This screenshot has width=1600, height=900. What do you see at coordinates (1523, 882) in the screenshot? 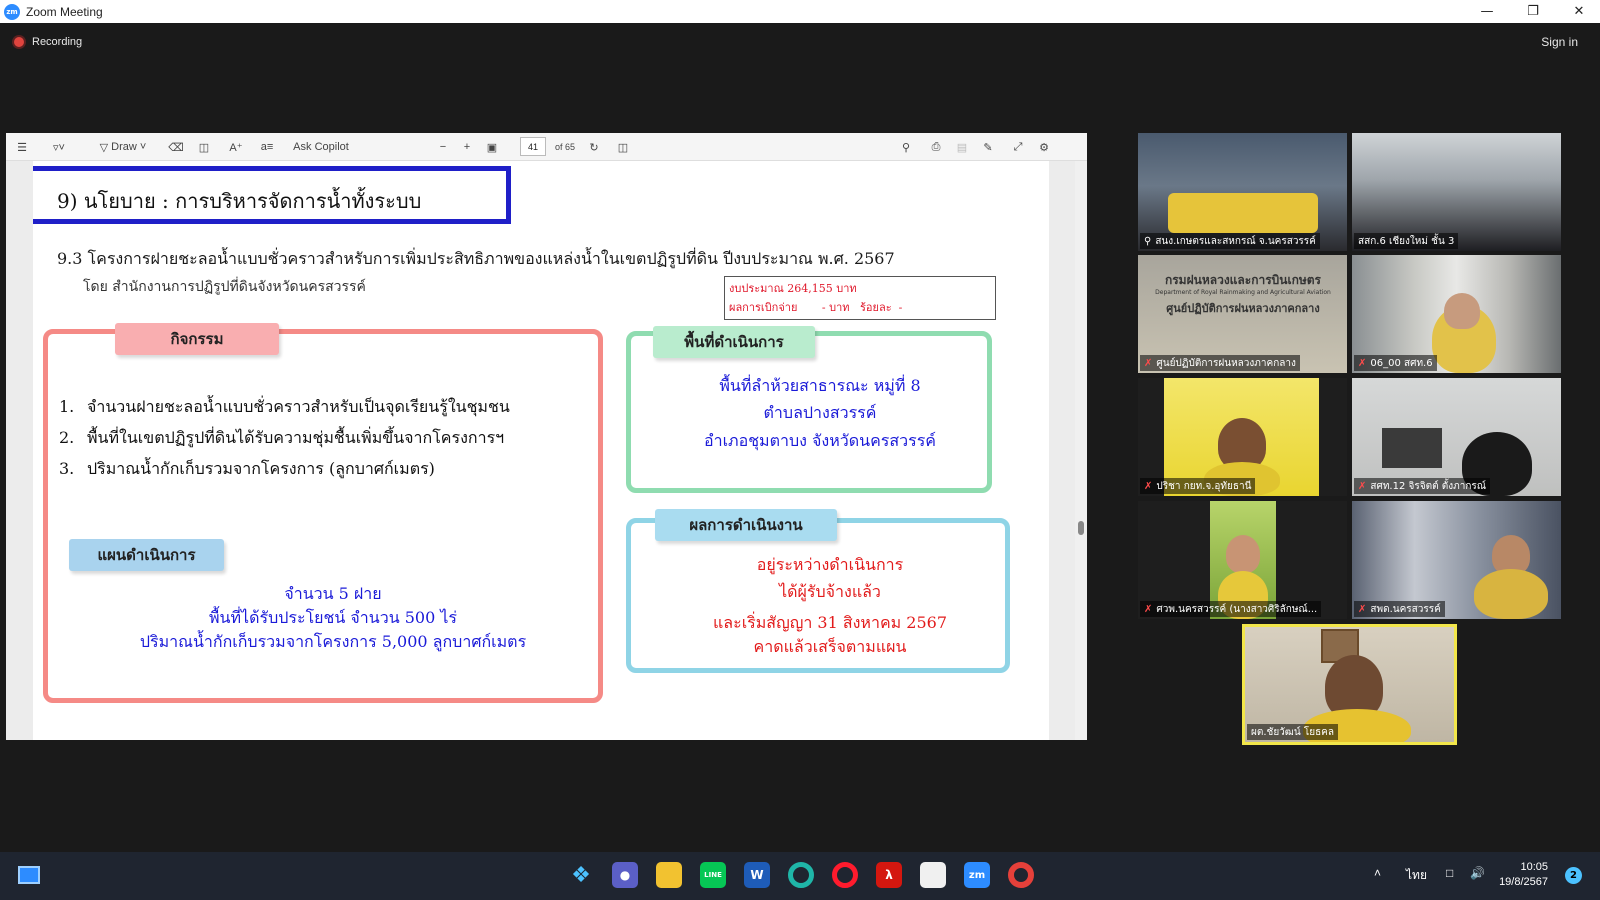
I see `clock-date: 19/8/2567` at bounding box center [1523, 882].